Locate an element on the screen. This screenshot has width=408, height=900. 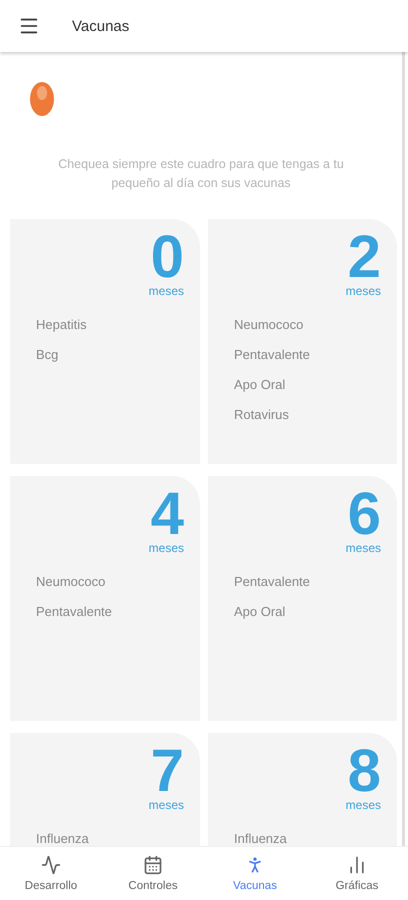
calendar-icon is located at coordinates (153, 865).